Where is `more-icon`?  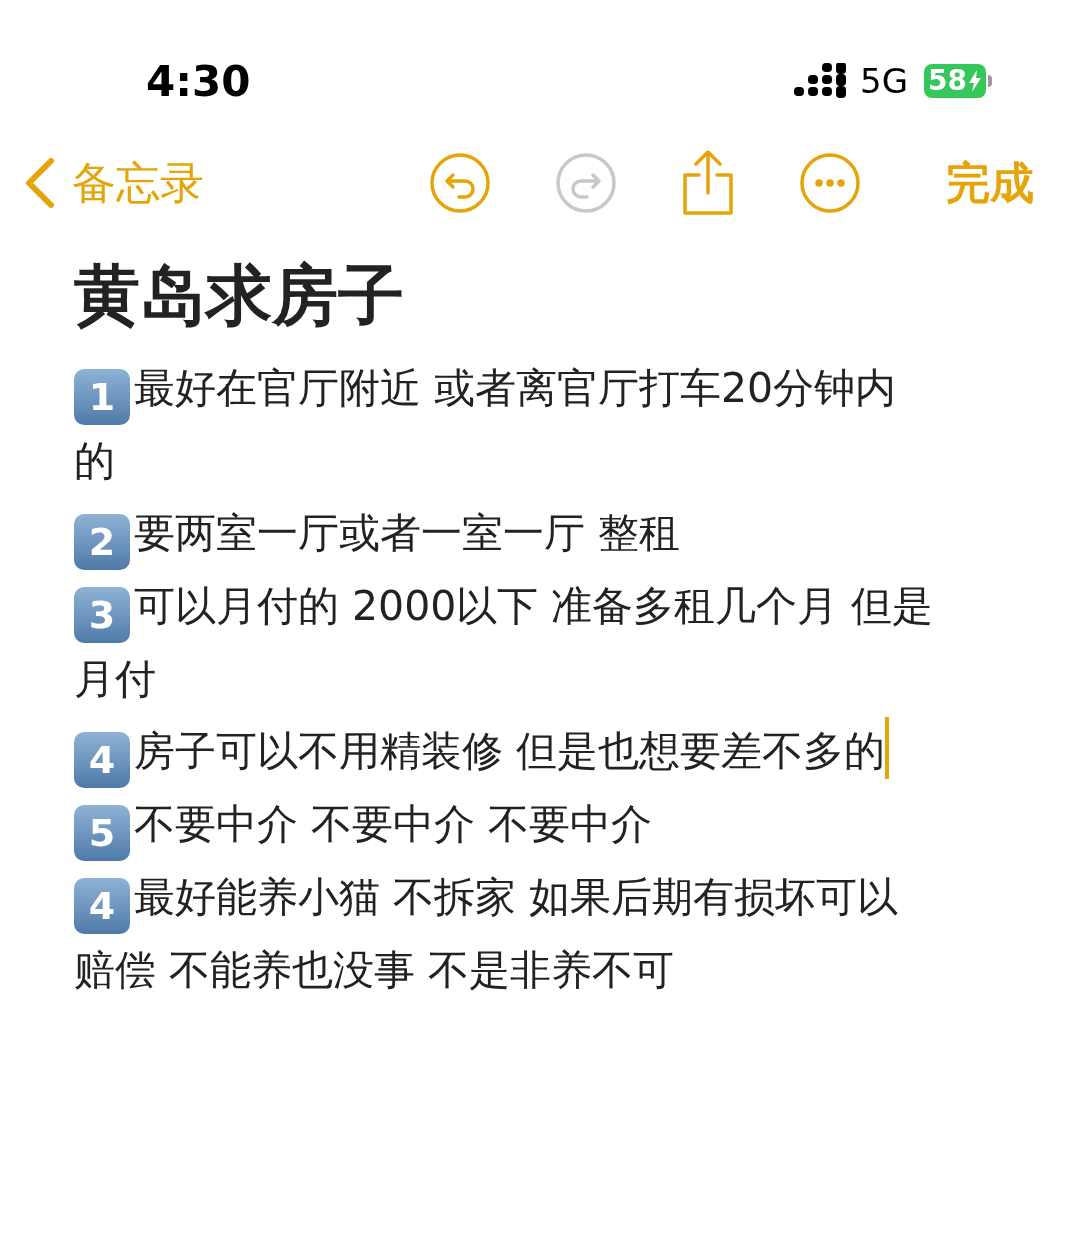
more-icon is located at coordinates (830, 183).